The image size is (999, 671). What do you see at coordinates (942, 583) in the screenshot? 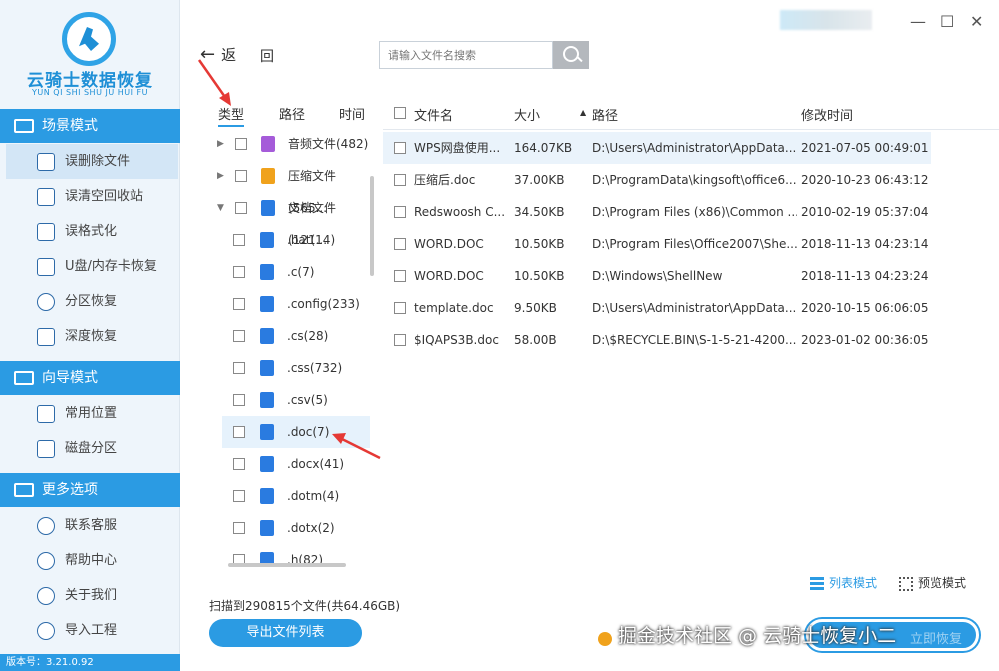
I see `preview-mode-label: 预览模式` at bounding box center [942, 583].